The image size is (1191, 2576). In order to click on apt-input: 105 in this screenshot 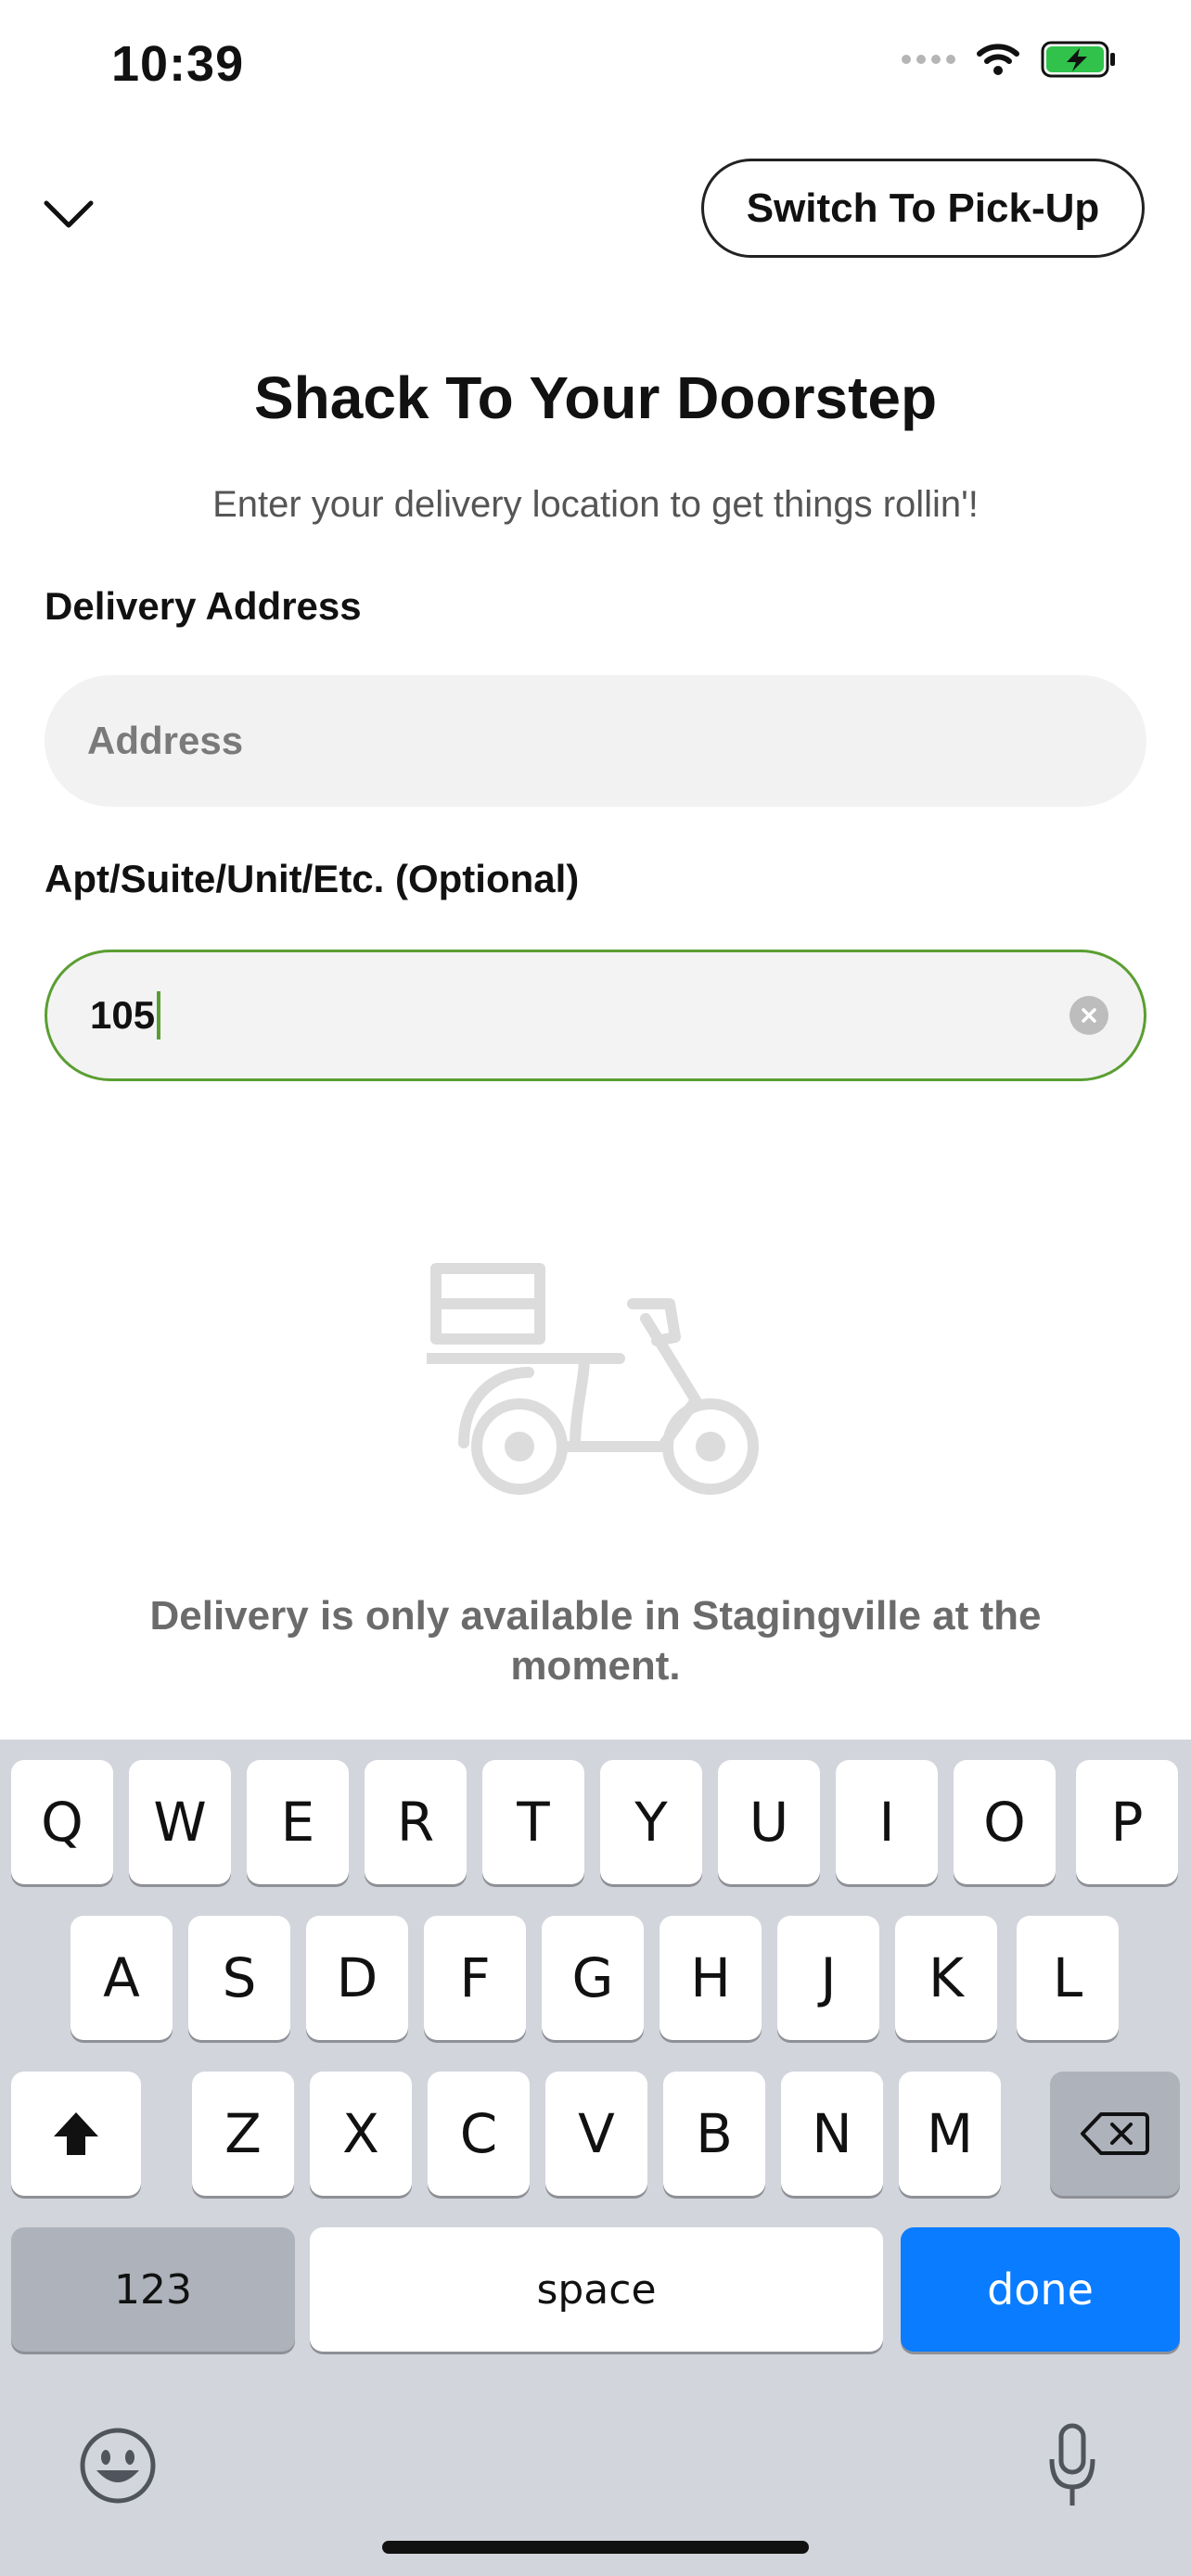, I will do `click(595, 1016)`.